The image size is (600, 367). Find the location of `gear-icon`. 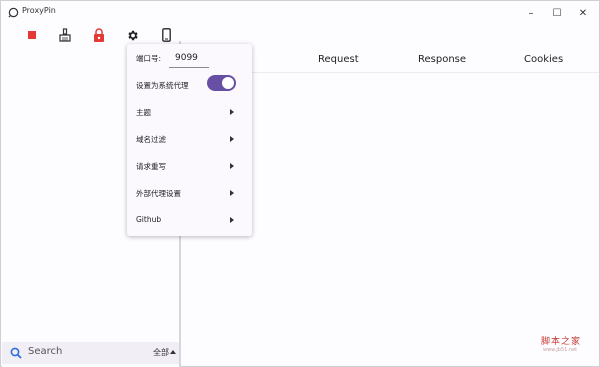

gear-icon is located at coordinates (132, 35).